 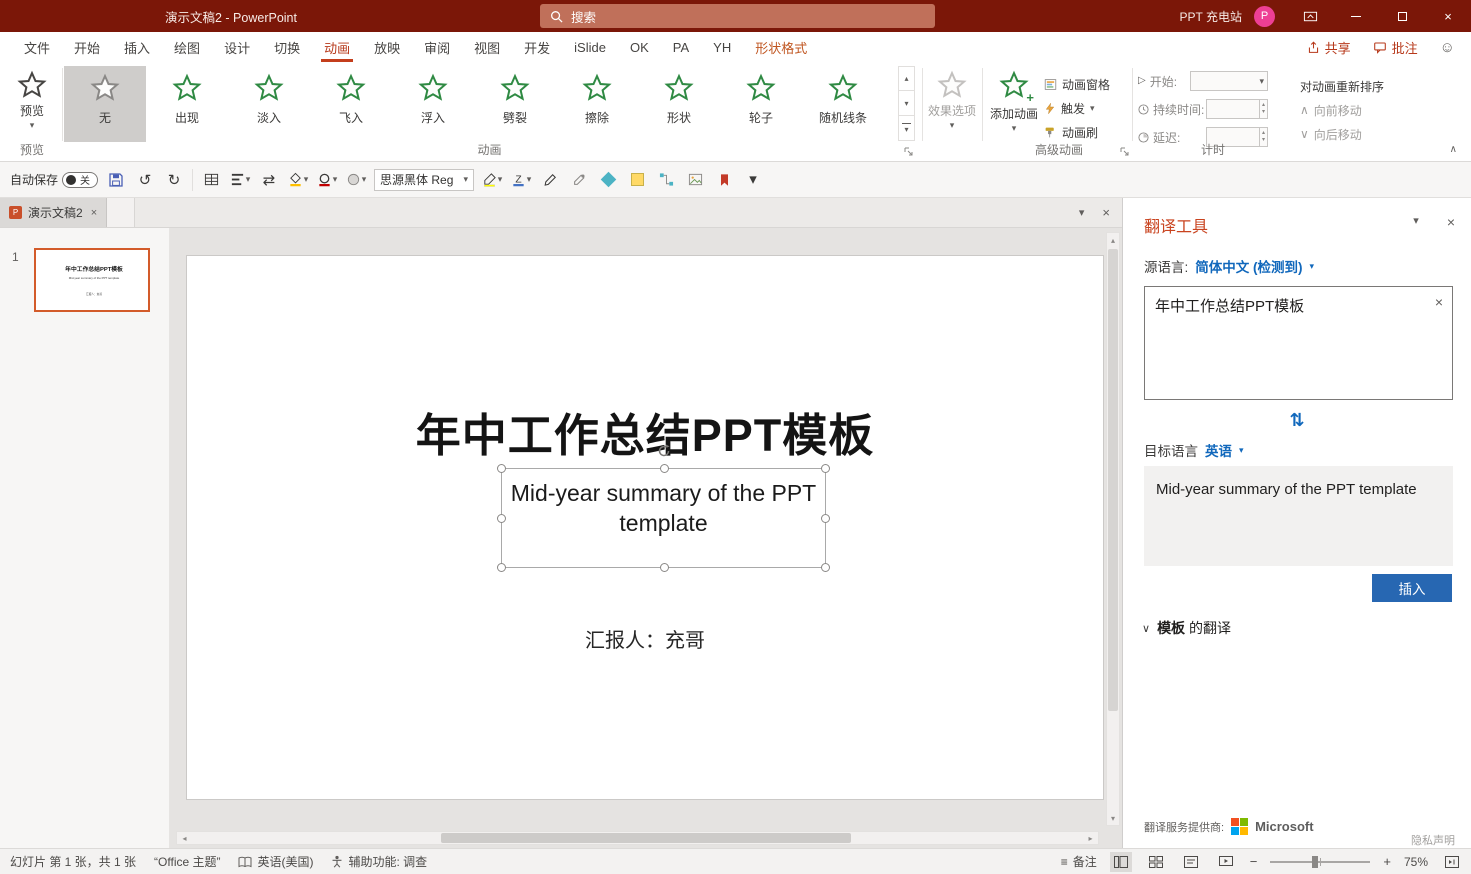 What do you see at coordinates (664, 567) in the screenshot?
I see `resize-handle-bottom` at bounding box center [664, 567].